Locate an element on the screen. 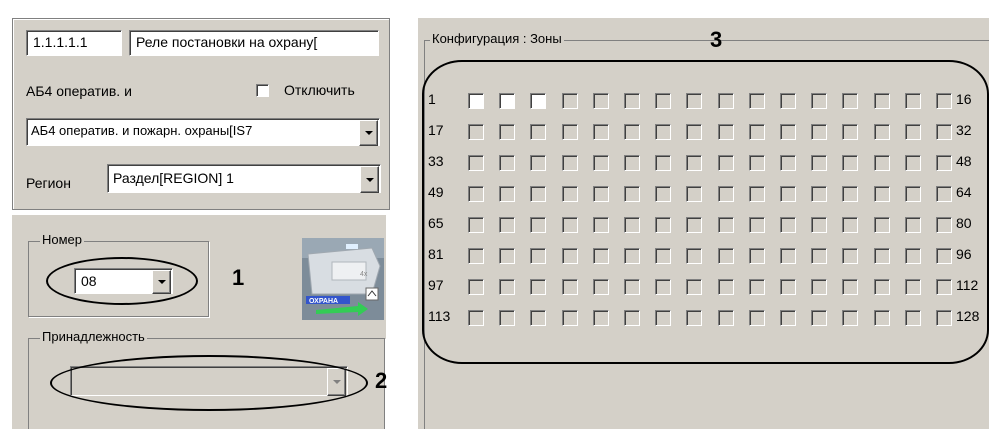  affiliation-select-dropdown-button is located at coordinates (336, 382).